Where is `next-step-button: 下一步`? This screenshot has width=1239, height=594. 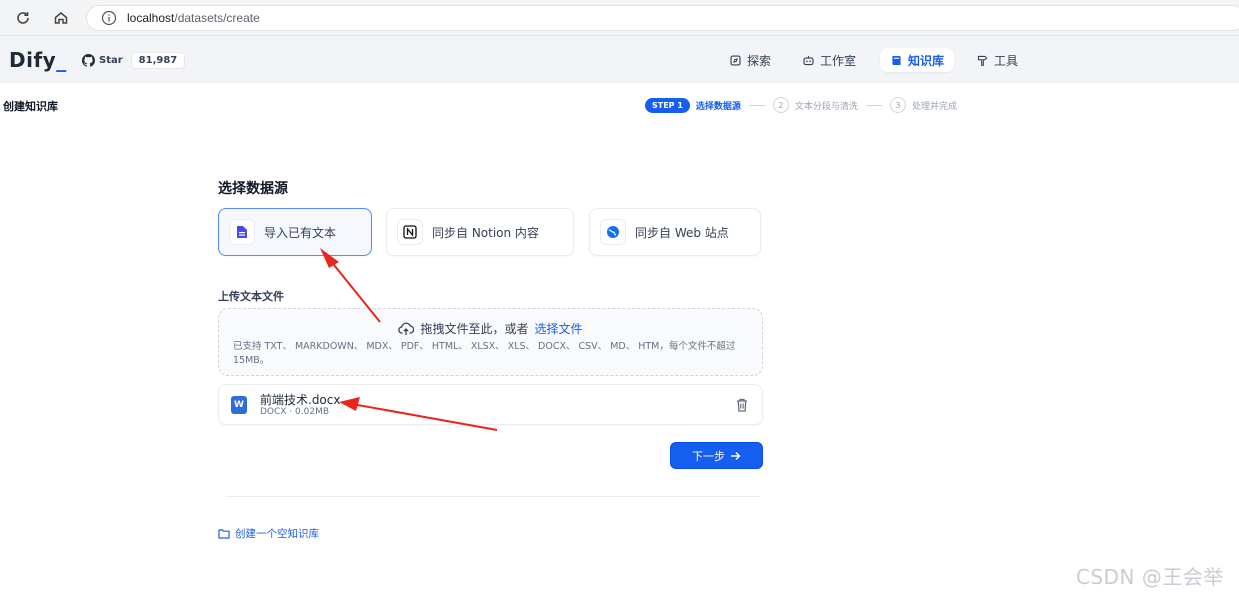 next-step-button: 下一步 is located at coordinates (716, 455).